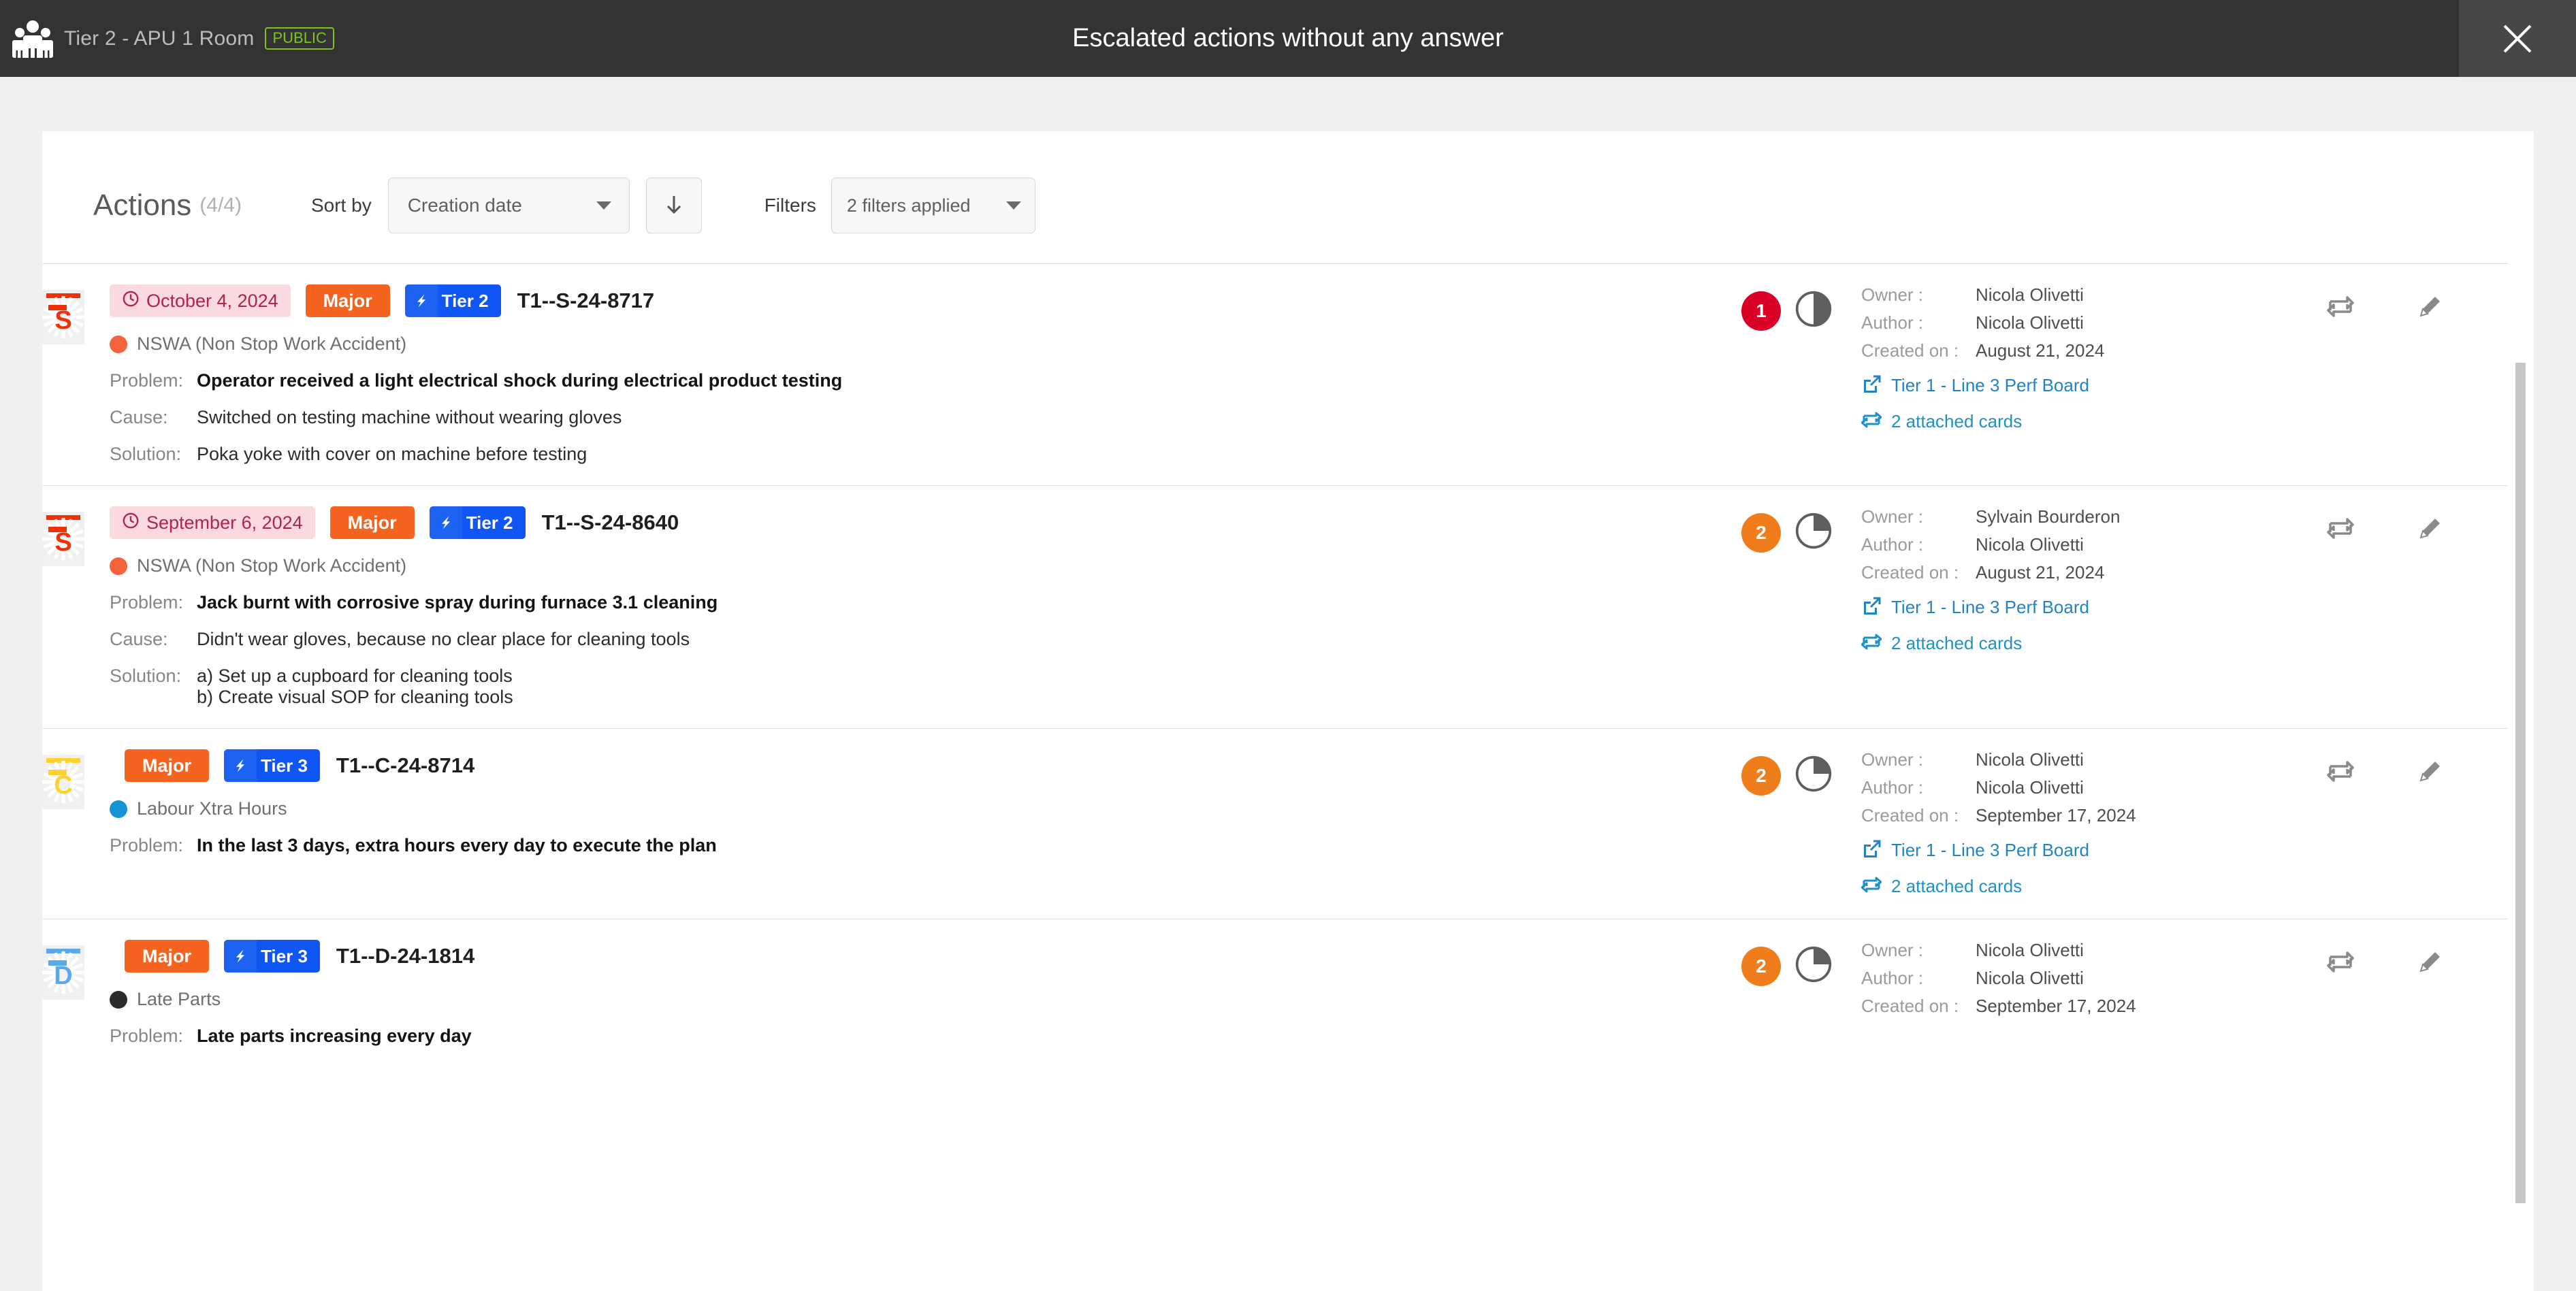 This screenshot has width=2576, height=1291. I want to click on scrollbar-thumb, so click(2521, 783).